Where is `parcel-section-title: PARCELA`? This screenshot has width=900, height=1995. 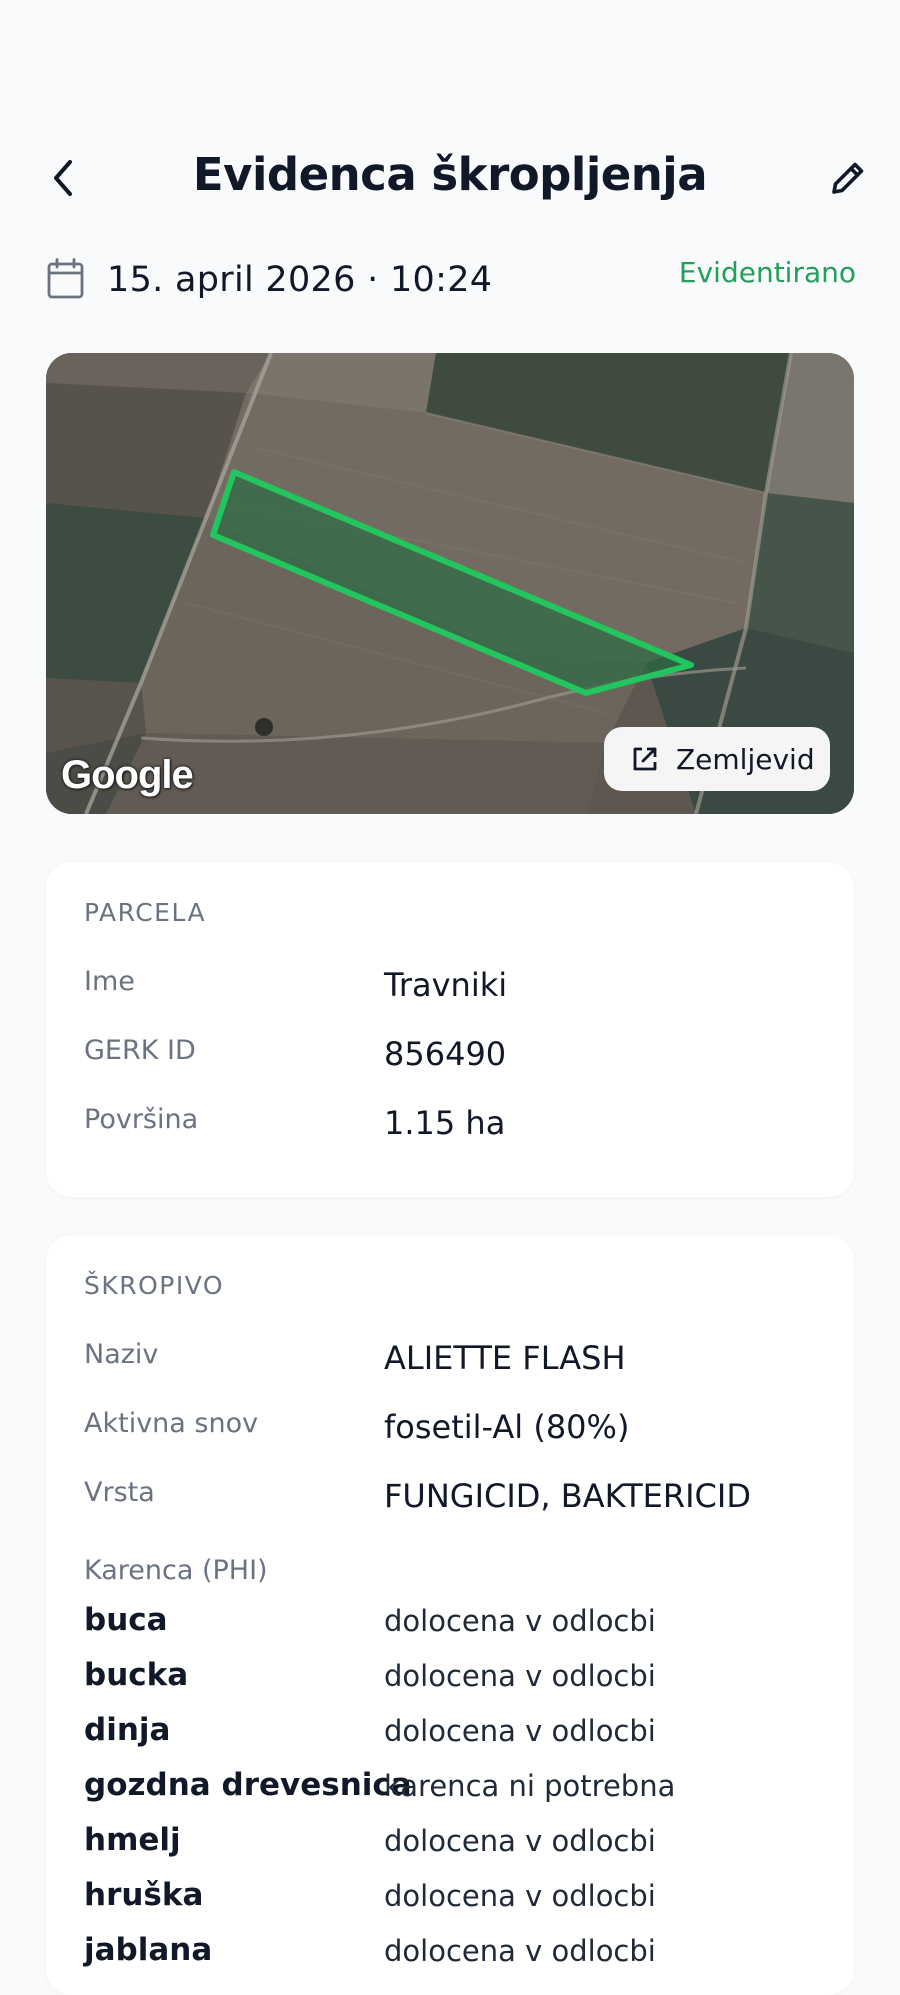
parcel-section-title: PARCELA is located at coordinates (145, 912).